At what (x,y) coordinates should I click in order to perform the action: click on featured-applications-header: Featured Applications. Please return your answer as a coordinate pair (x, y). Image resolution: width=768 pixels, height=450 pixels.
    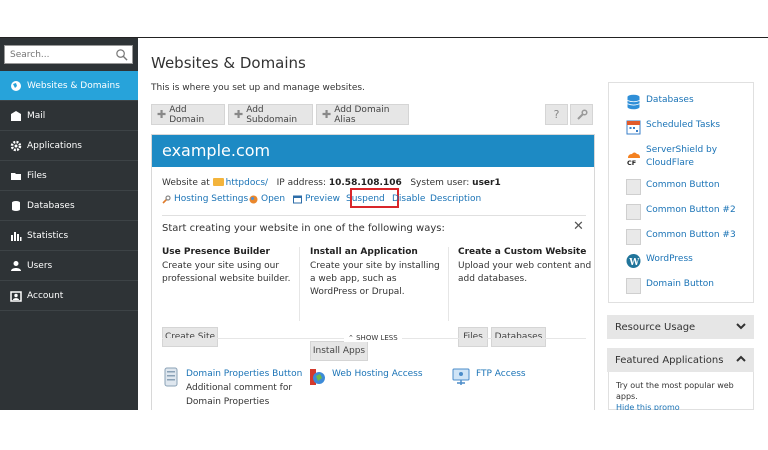
    Looking at the image, I should click on (680, 360).